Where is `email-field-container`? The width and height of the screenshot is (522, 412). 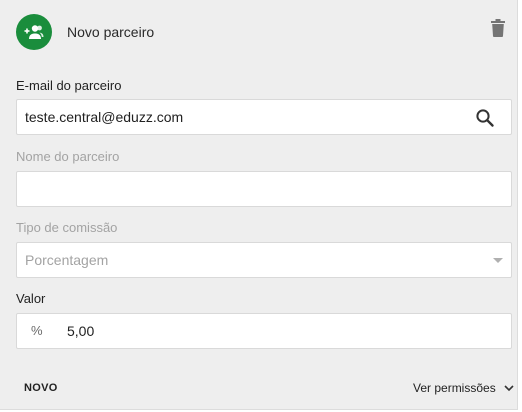 email-field-container is located at coordinates (264, 117).